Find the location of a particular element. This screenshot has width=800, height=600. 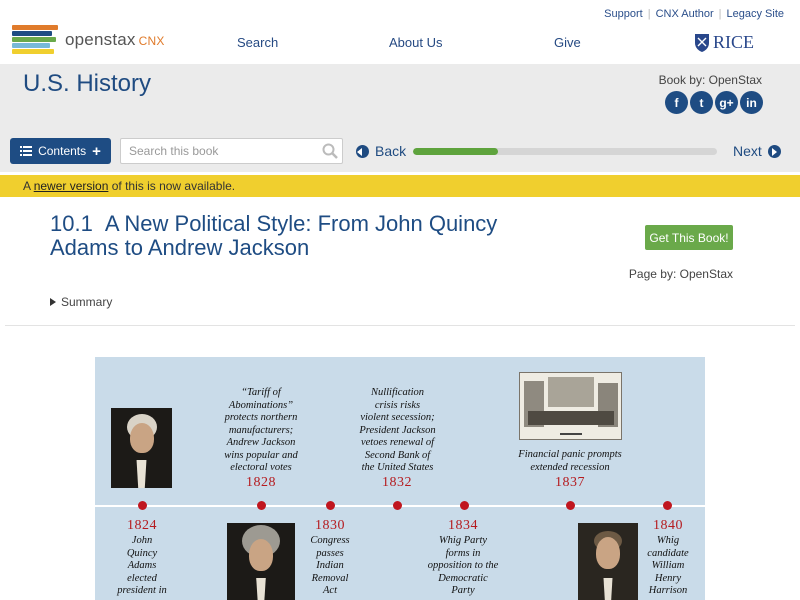

year-1832: 1832 is located at coordinates (397, 482).